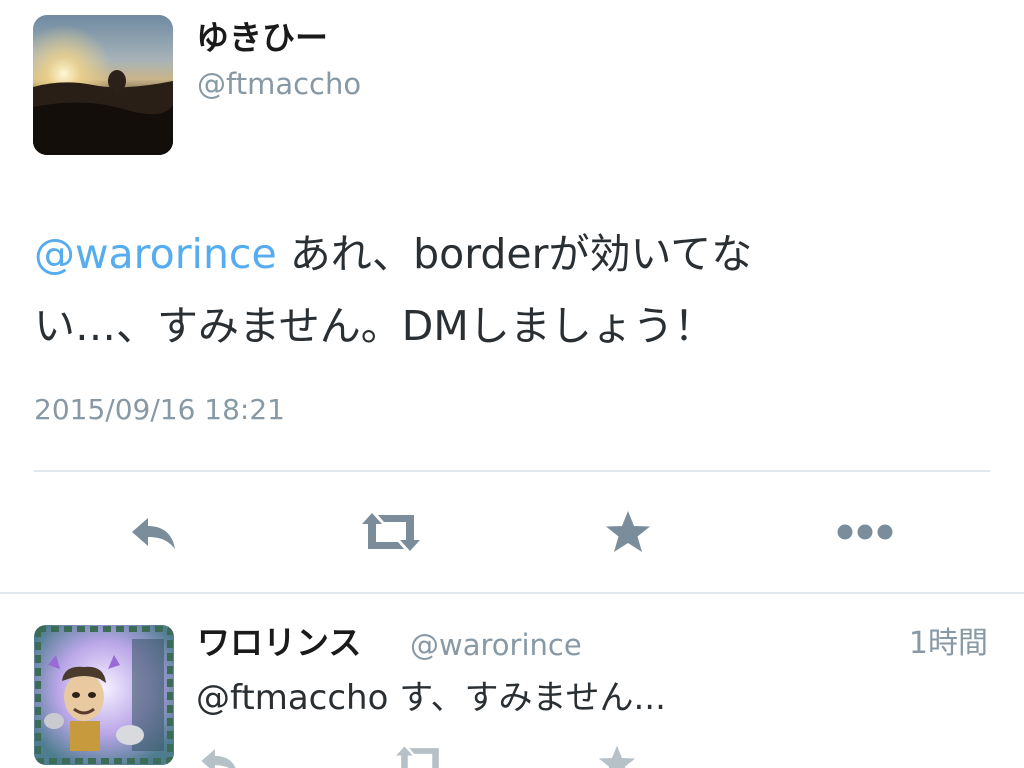 This screenshot has width=1024, height=768. I want to click on reply-button, so click(154, 532).